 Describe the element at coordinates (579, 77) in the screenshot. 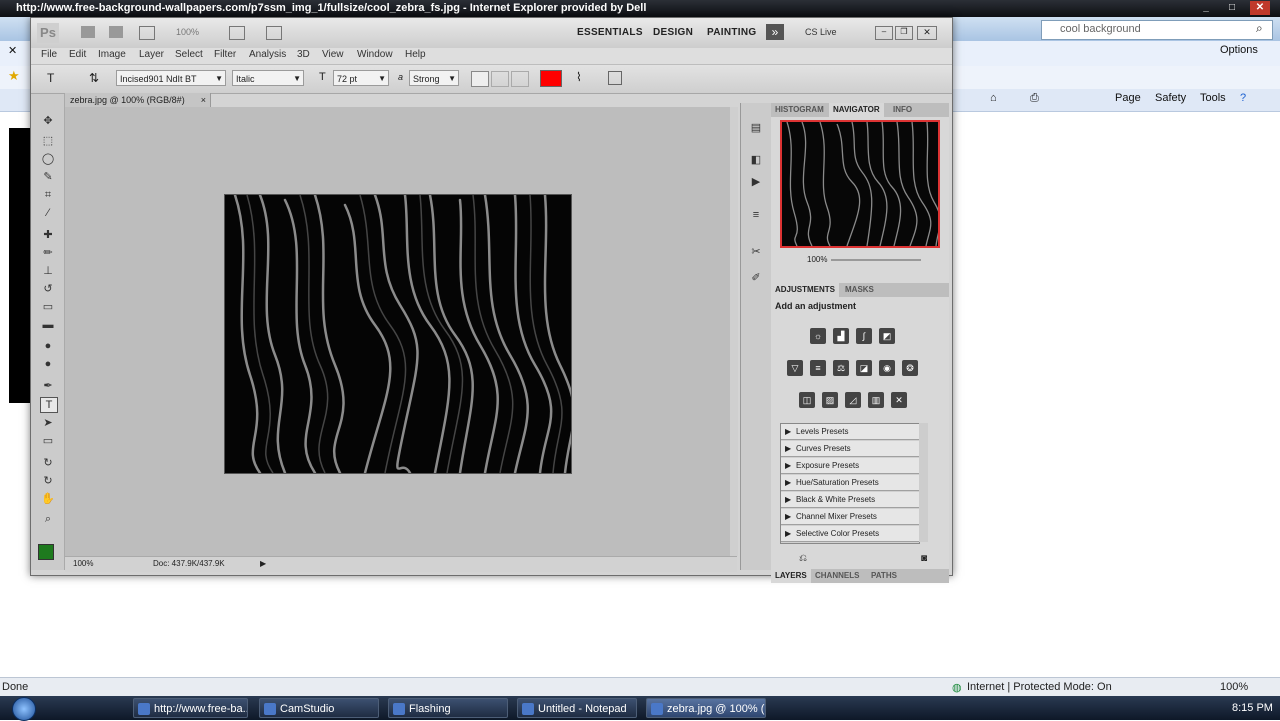

I see `warp-text-icon: ⌇` at that location.